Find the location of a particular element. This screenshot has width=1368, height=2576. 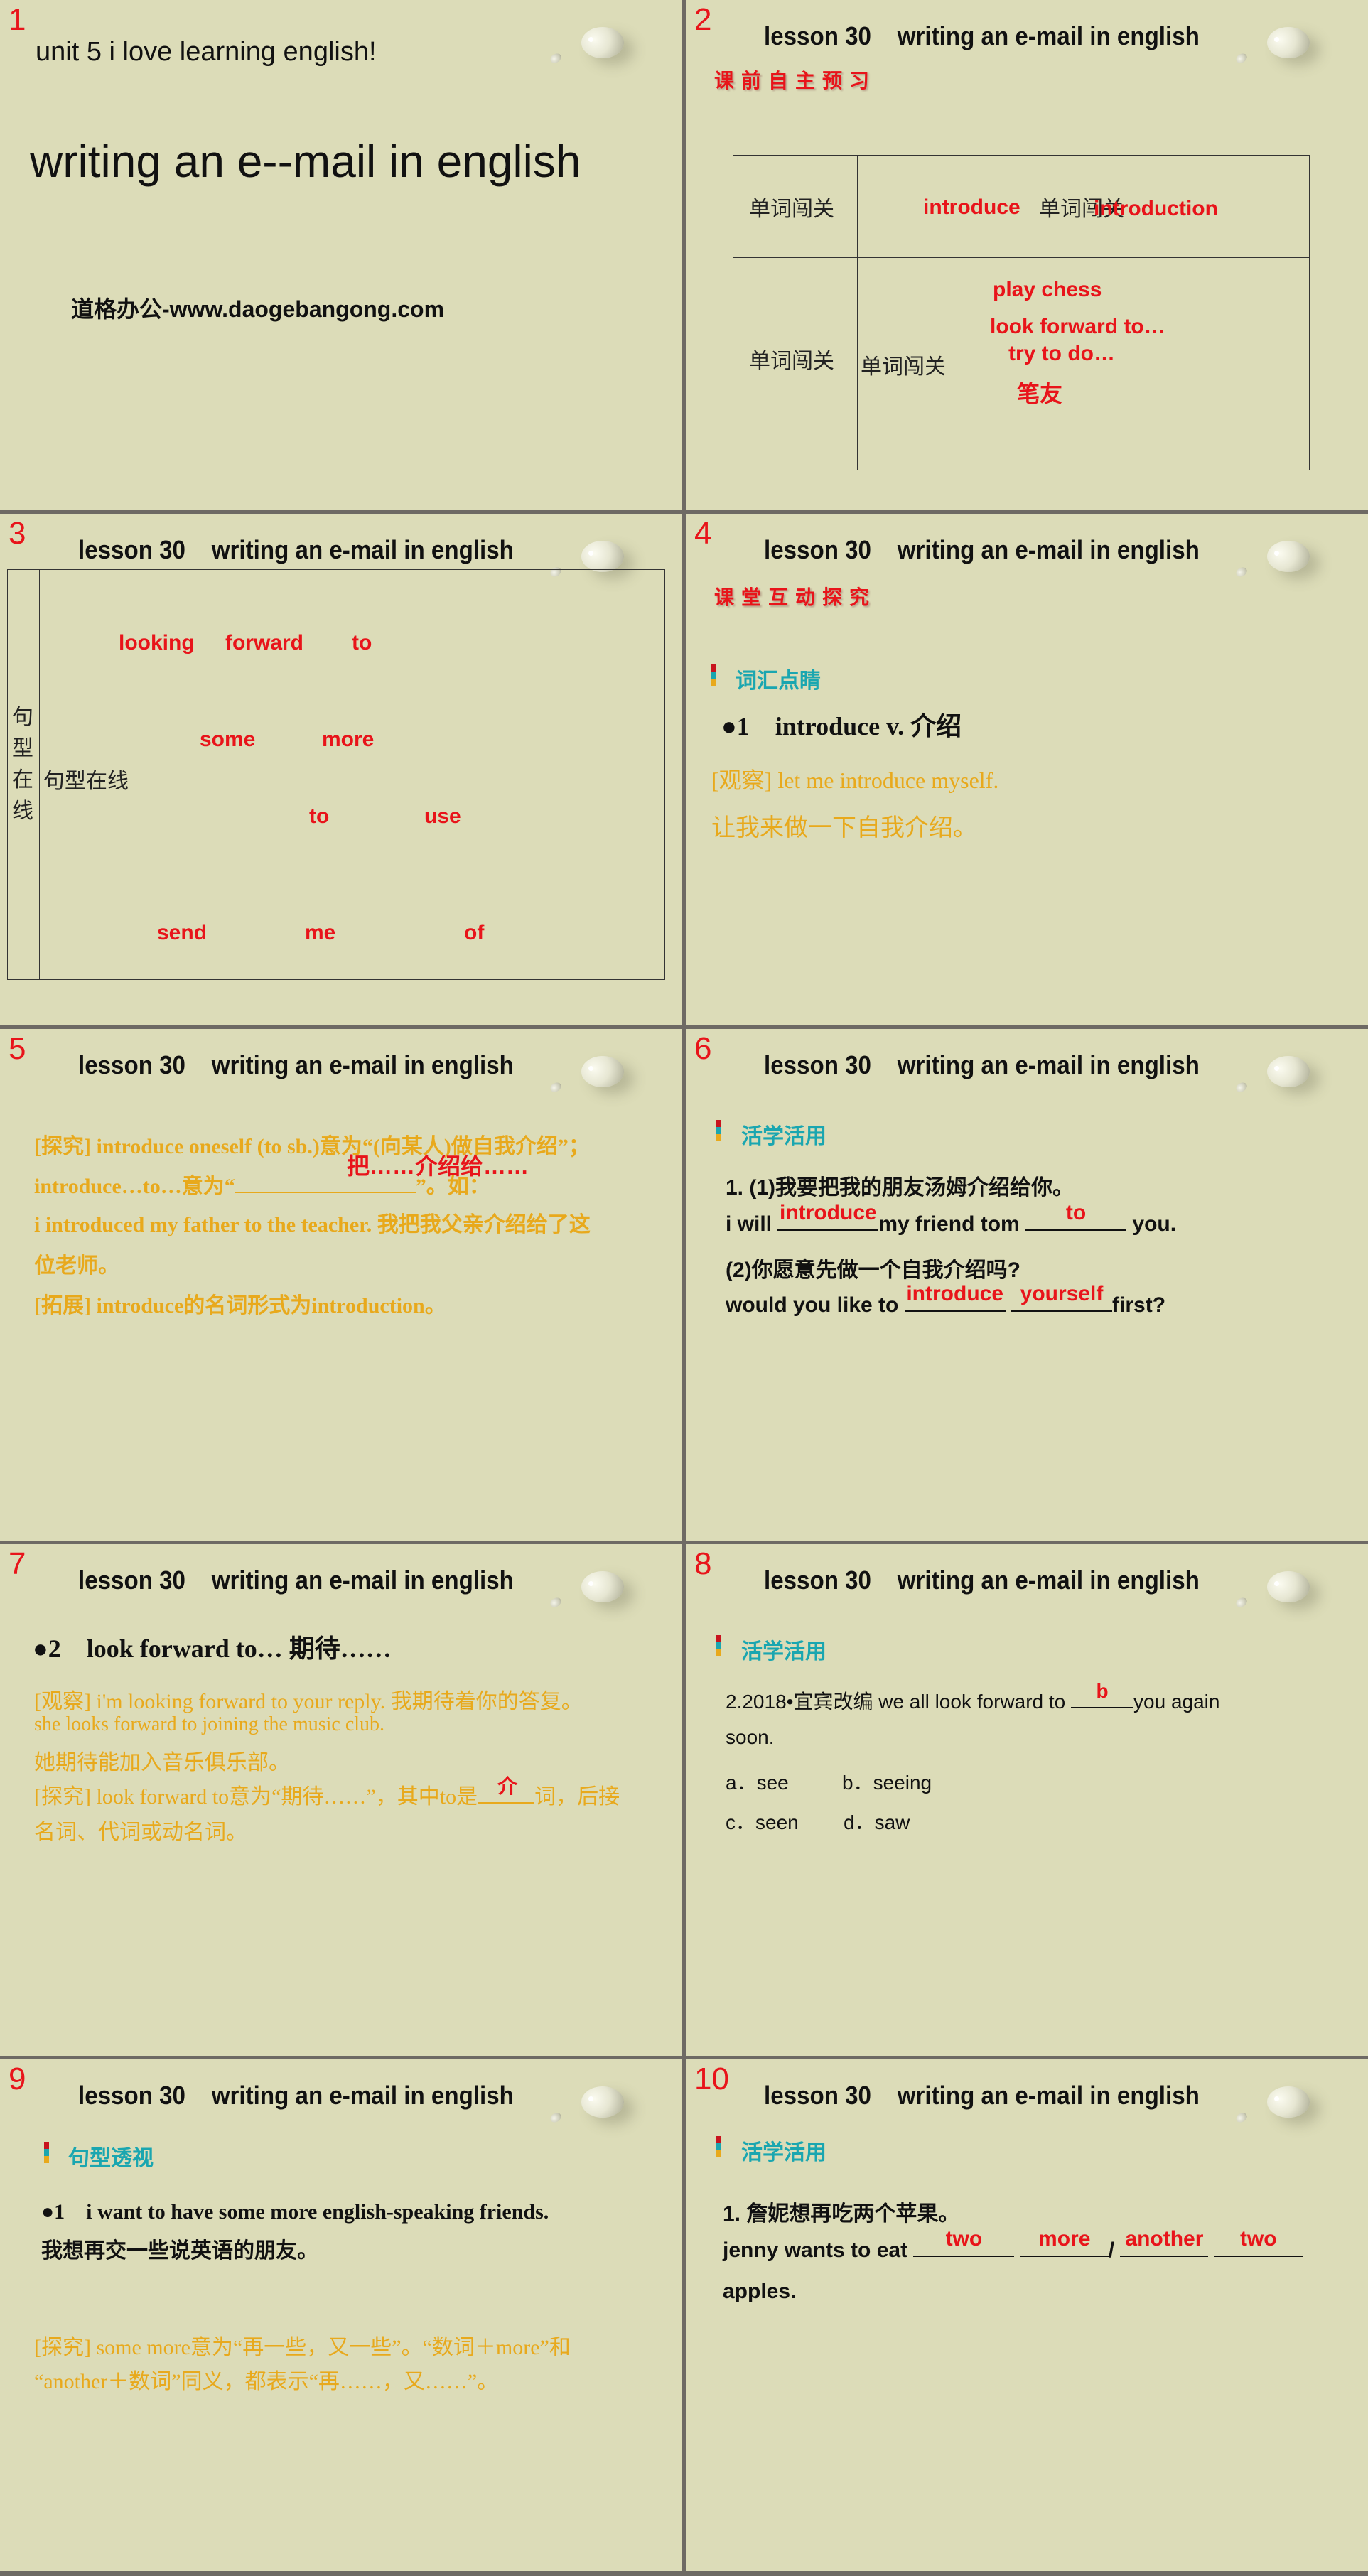

question-en: apples. is located at coordinates (760, 2292).